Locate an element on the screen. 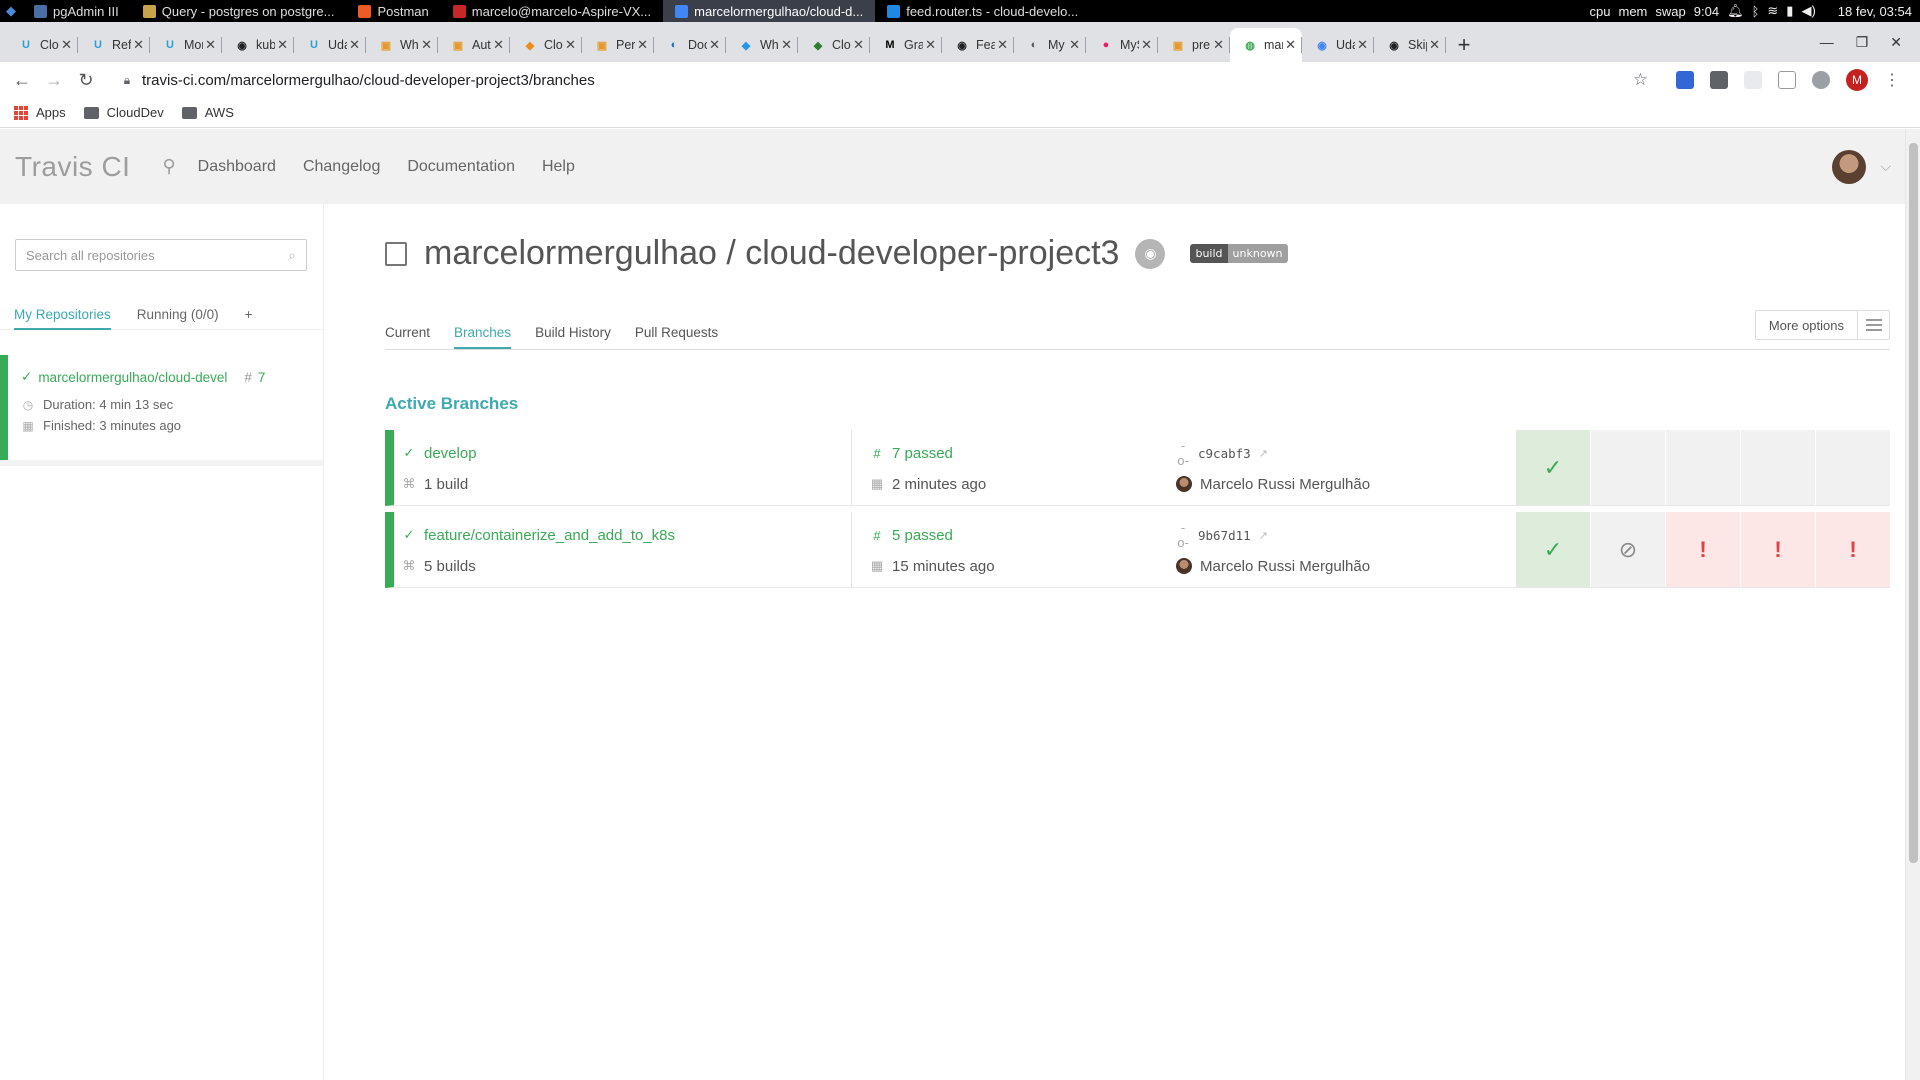 Image resolution: width=1920 pixels, height=1080 pixels. bookmark-apps: Apps is located at coordinates (40, 112).